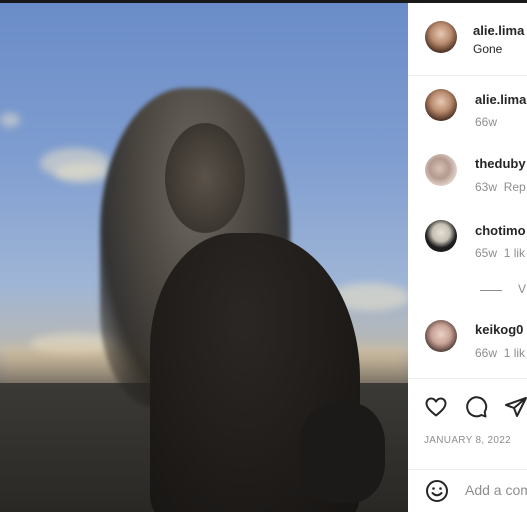  I want to click on comment-time: 63w, so click(486, 187).